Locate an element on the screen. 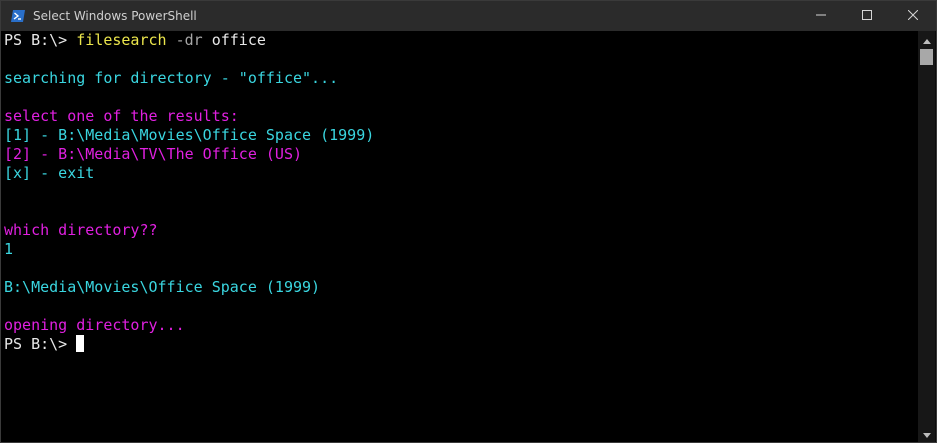  close-icon is located at coordinates (913, 16).